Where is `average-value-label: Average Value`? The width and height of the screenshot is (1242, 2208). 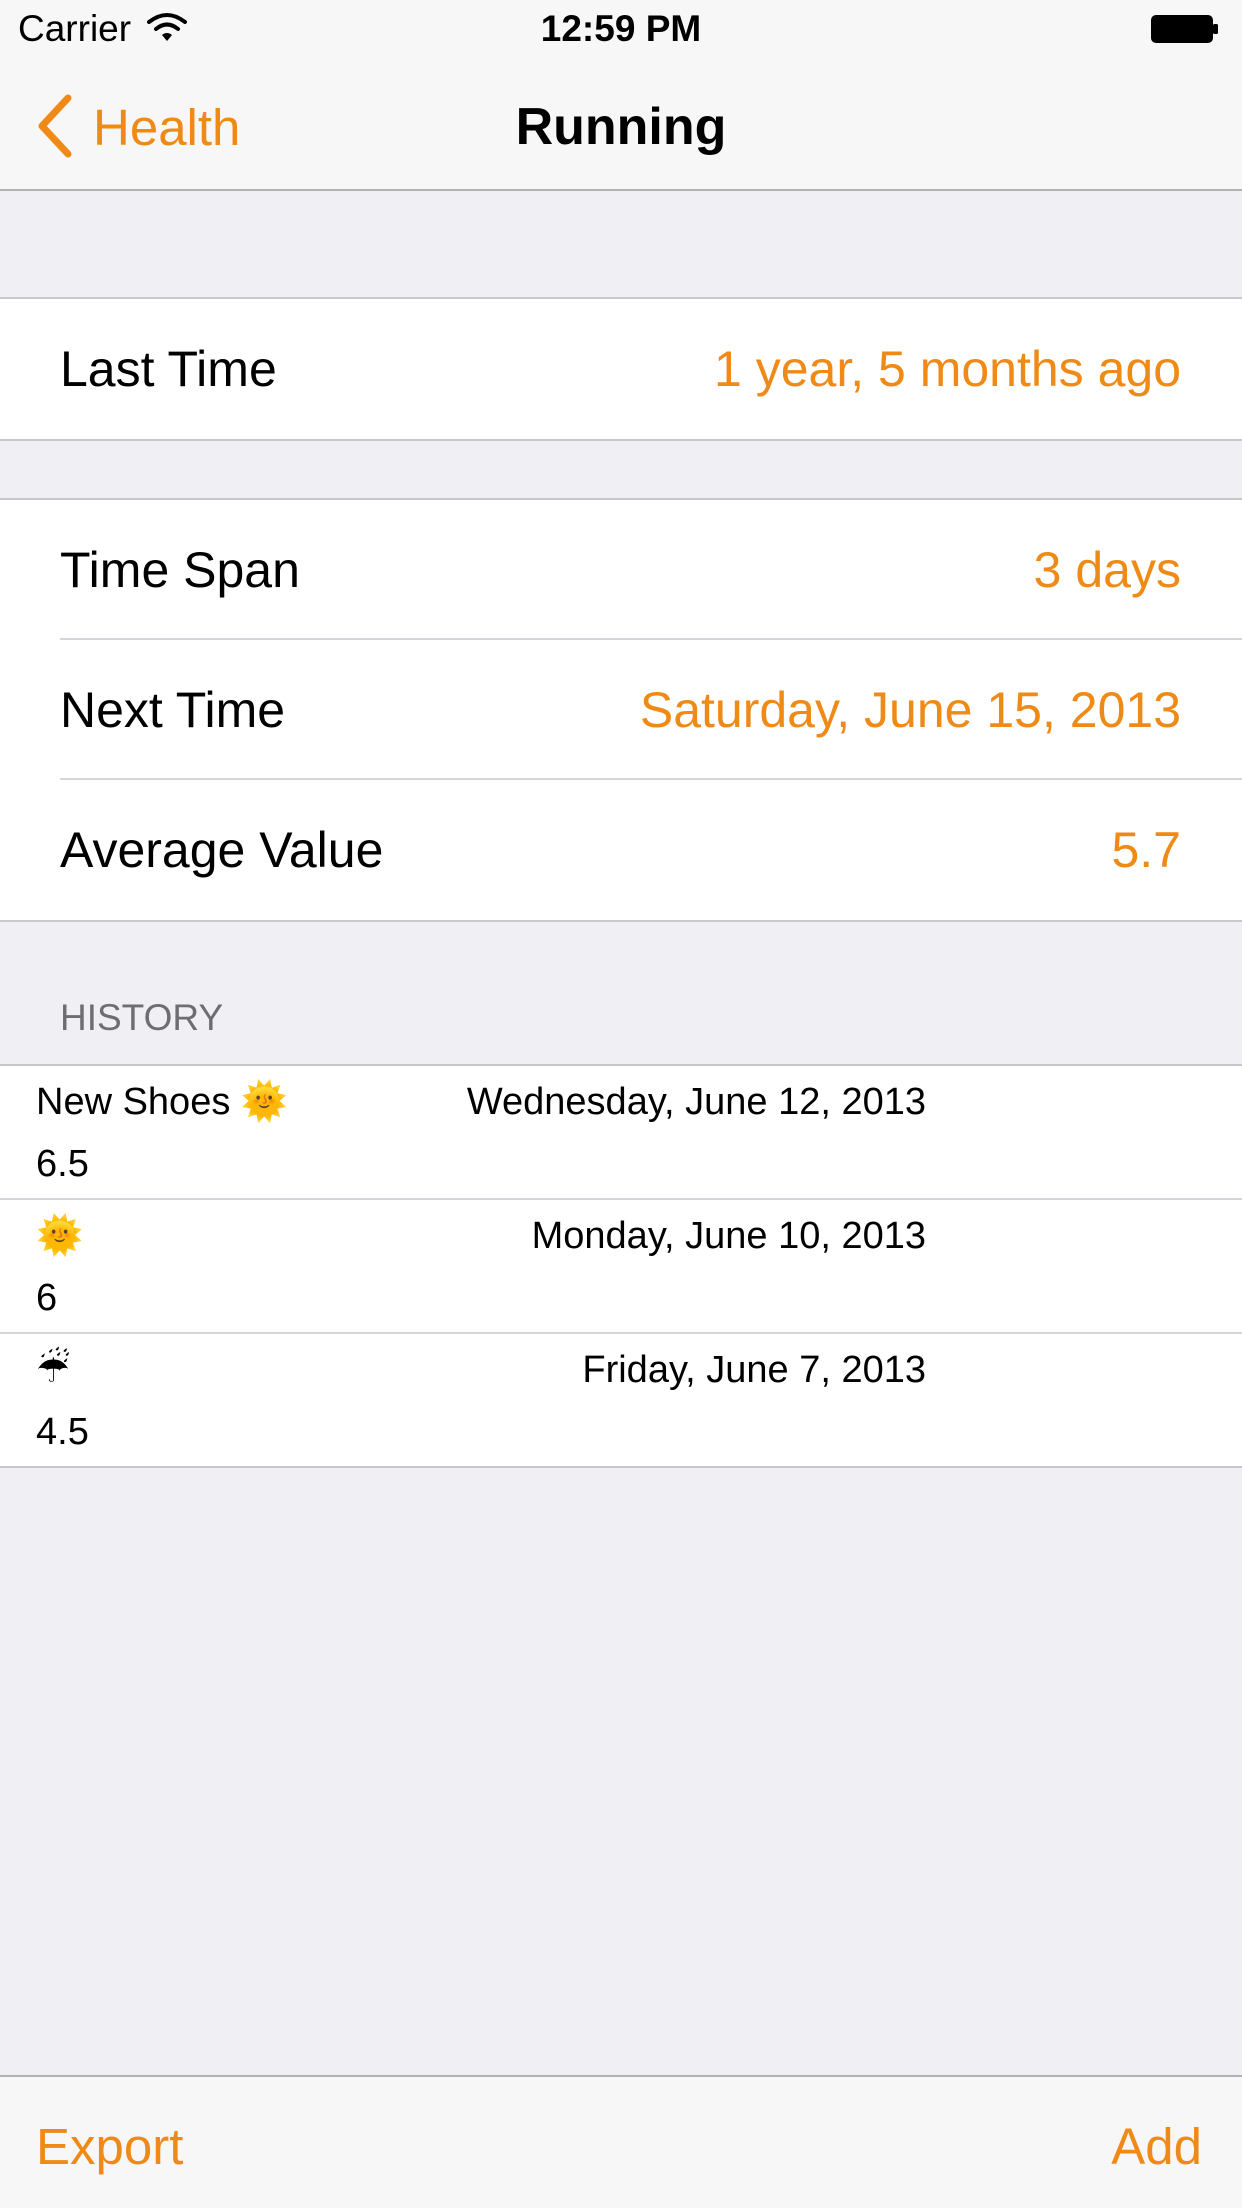 average-value-label: Average Value is located at coordinates (222, 850).